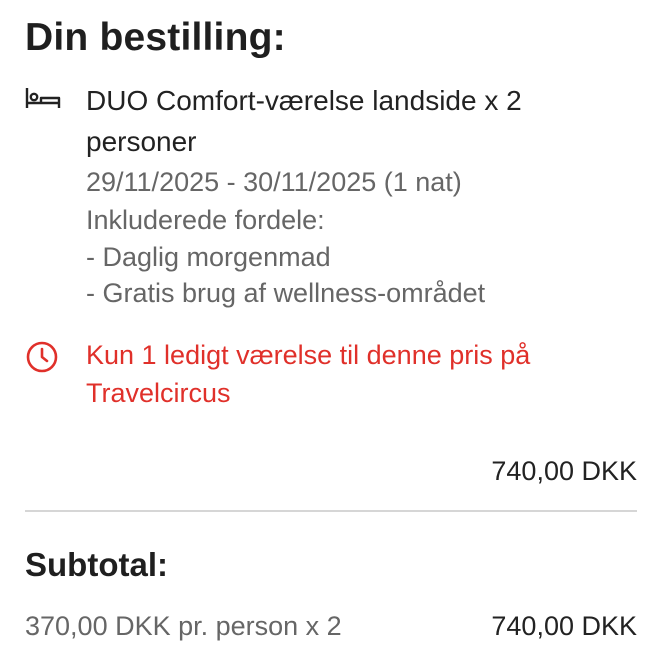 The image size is (664, 654). What do you see at coordinates (208, 257) in the screenshot?
I see `perk-item: - Daglig morgenmad` at bounding box center [208, 257].